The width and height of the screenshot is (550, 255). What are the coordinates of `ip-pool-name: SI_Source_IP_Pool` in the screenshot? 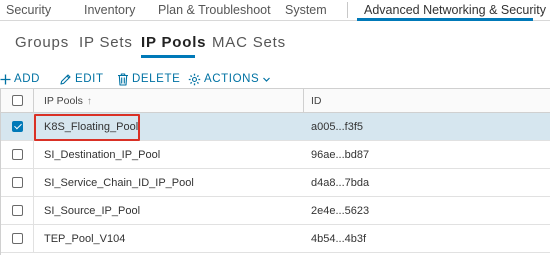 It's located at (92, 211).